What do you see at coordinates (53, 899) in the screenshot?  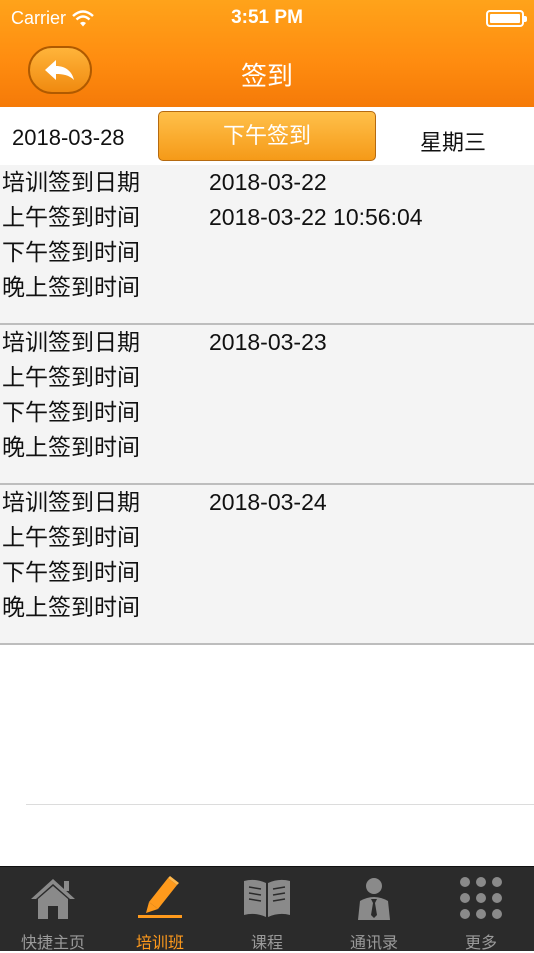 I see `home-icon` at bounding box center [53, 899].